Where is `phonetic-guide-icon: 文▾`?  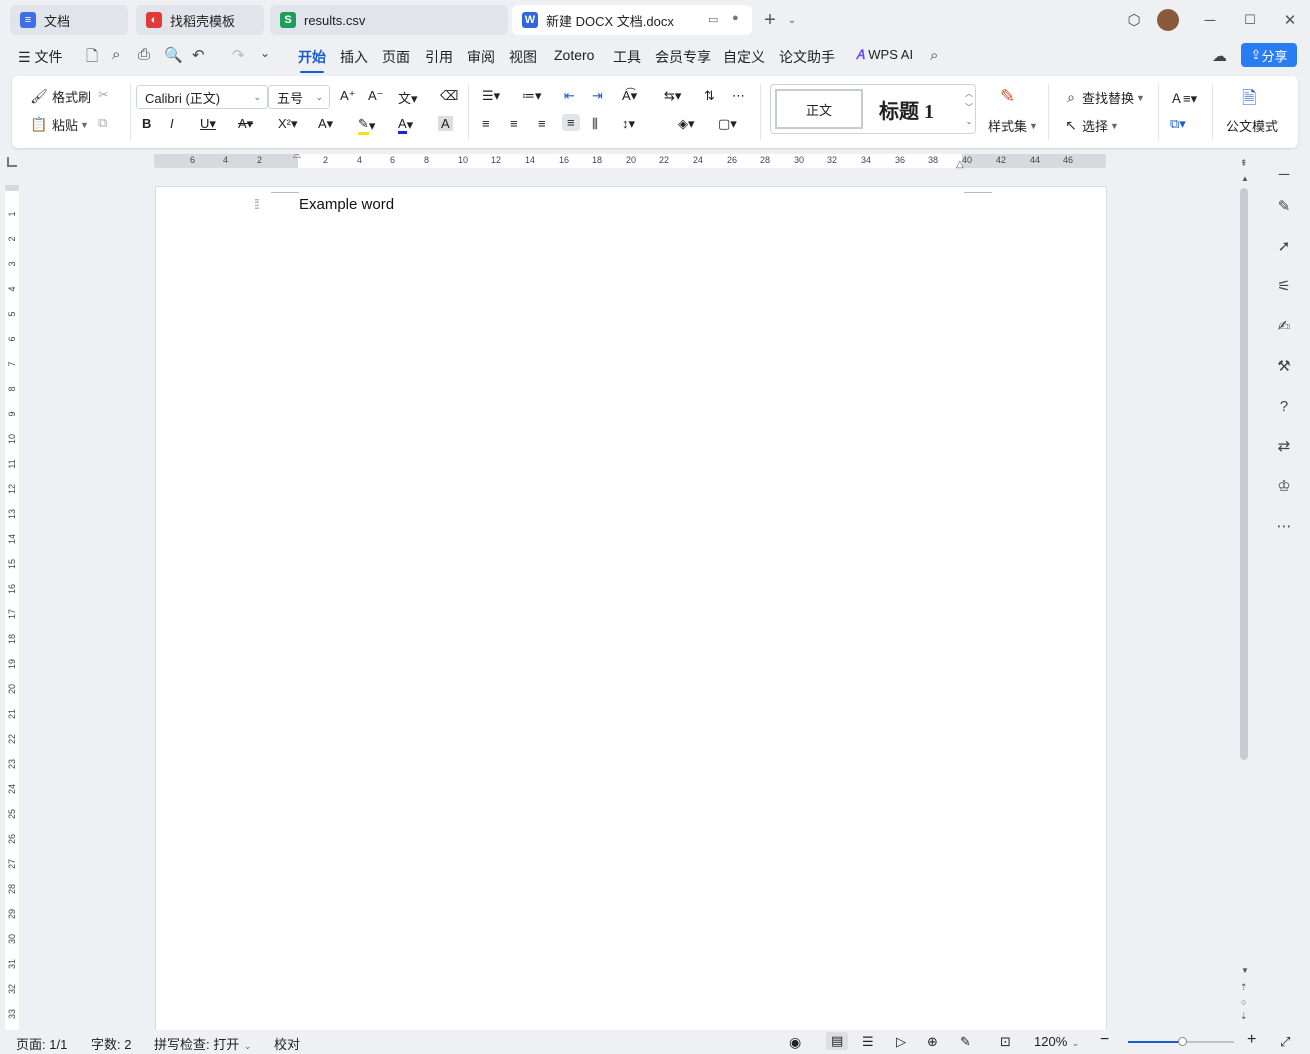
phonetic-guide-icon: 文▾ is located at coordinates (408, 97).